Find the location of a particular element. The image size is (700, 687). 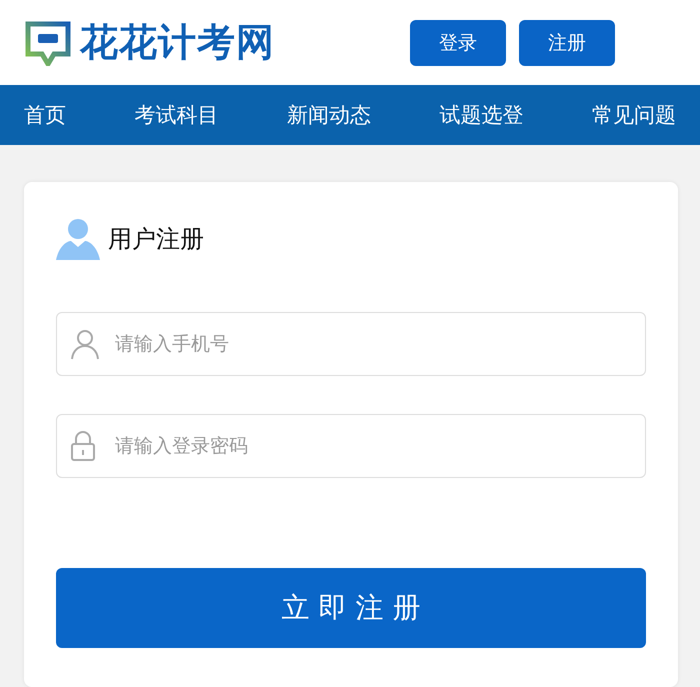

logo-icon is located at coordinates (48, 43).